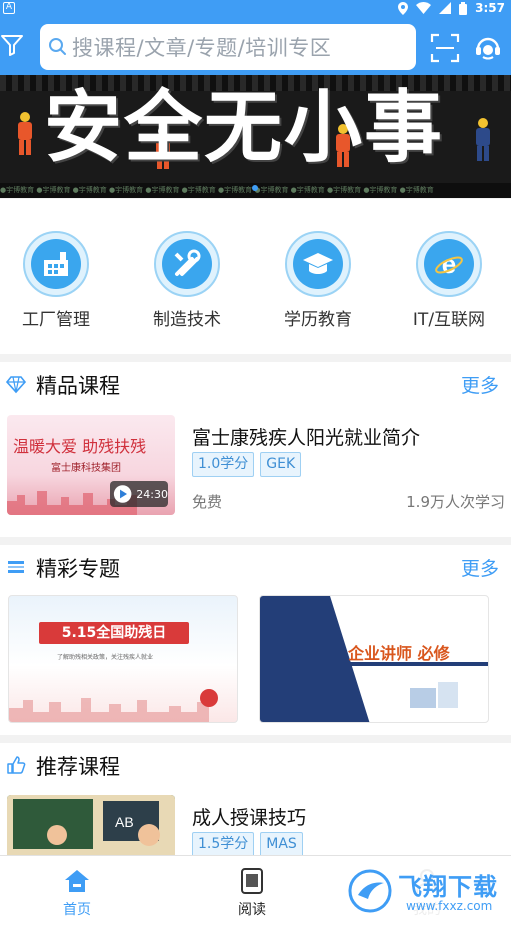 This screenshot has width=511, height=928. I want to click on topic-subline: 了解助残相关政策，关注残疾人就业, so click(105, 657).